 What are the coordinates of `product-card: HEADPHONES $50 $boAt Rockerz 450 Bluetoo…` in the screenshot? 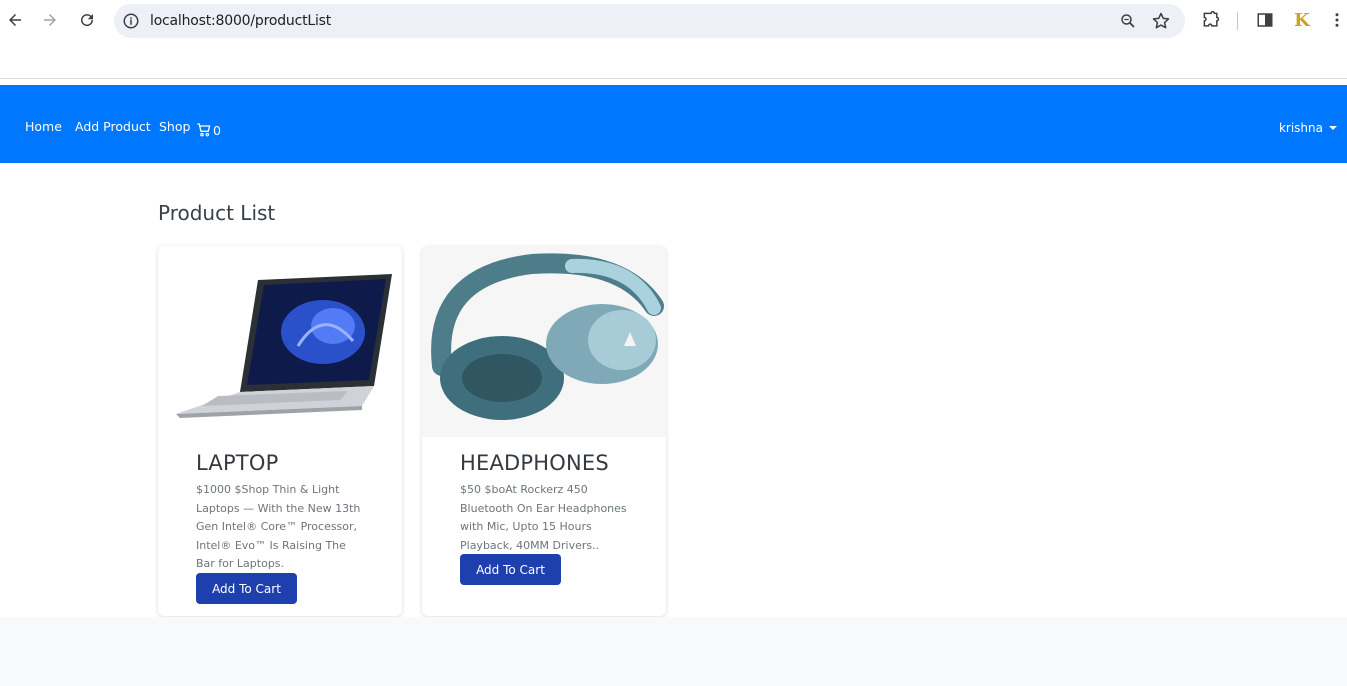 It's located at (544, 431).